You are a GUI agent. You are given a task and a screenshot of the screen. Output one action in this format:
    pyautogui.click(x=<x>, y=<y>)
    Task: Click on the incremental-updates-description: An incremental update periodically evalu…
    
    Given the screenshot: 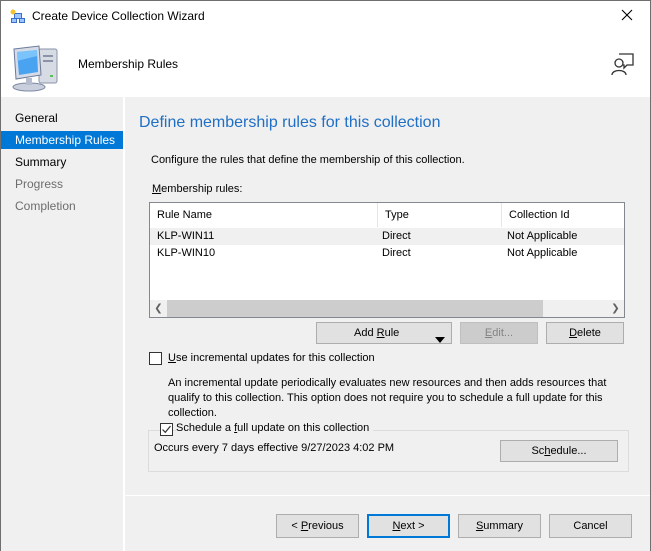 What is the action you would take?
    pyautogui.click(x=387, y=398)
    